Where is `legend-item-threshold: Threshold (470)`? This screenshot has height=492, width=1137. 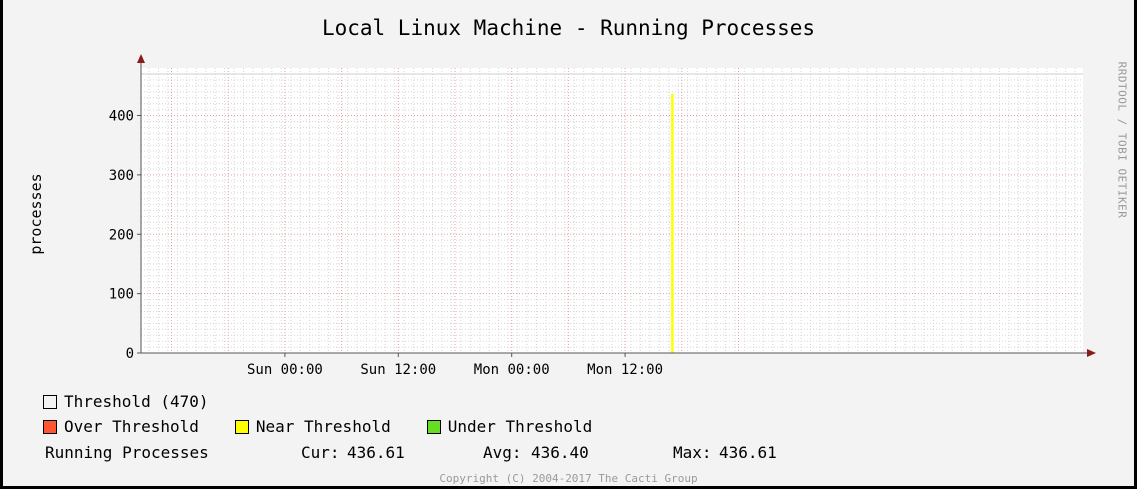 legend-item-threshold: Threshold (470) is located at coordinates (126, 401).